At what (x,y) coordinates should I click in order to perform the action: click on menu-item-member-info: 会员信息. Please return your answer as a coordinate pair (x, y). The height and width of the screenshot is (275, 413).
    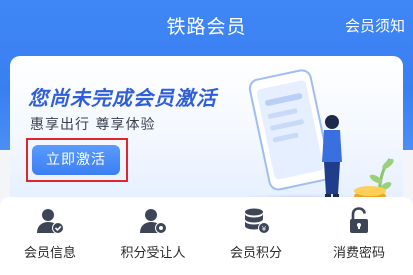
    Looking at the image, I should click on (50, 239).